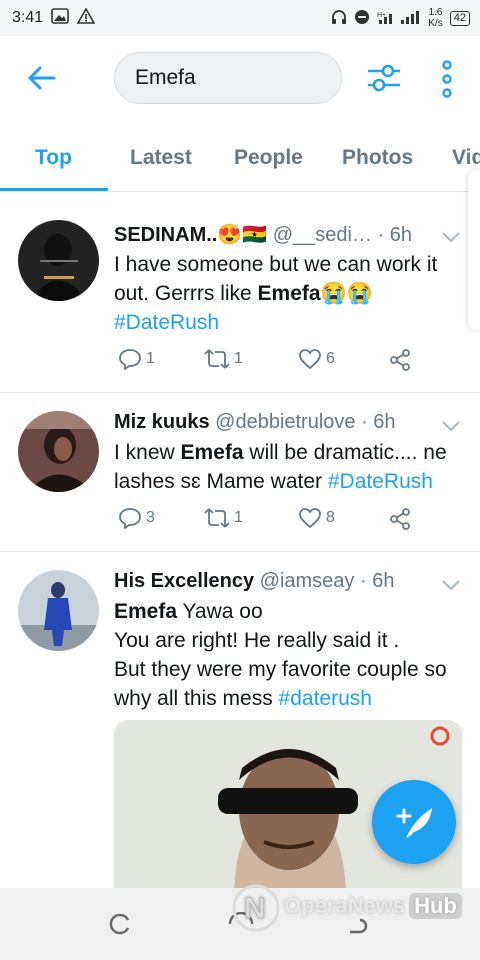 This screenshot has width=480, height=960. Describe the element at coordinates (86, 17) in the screenshot. I see `warning-icon` at that location.